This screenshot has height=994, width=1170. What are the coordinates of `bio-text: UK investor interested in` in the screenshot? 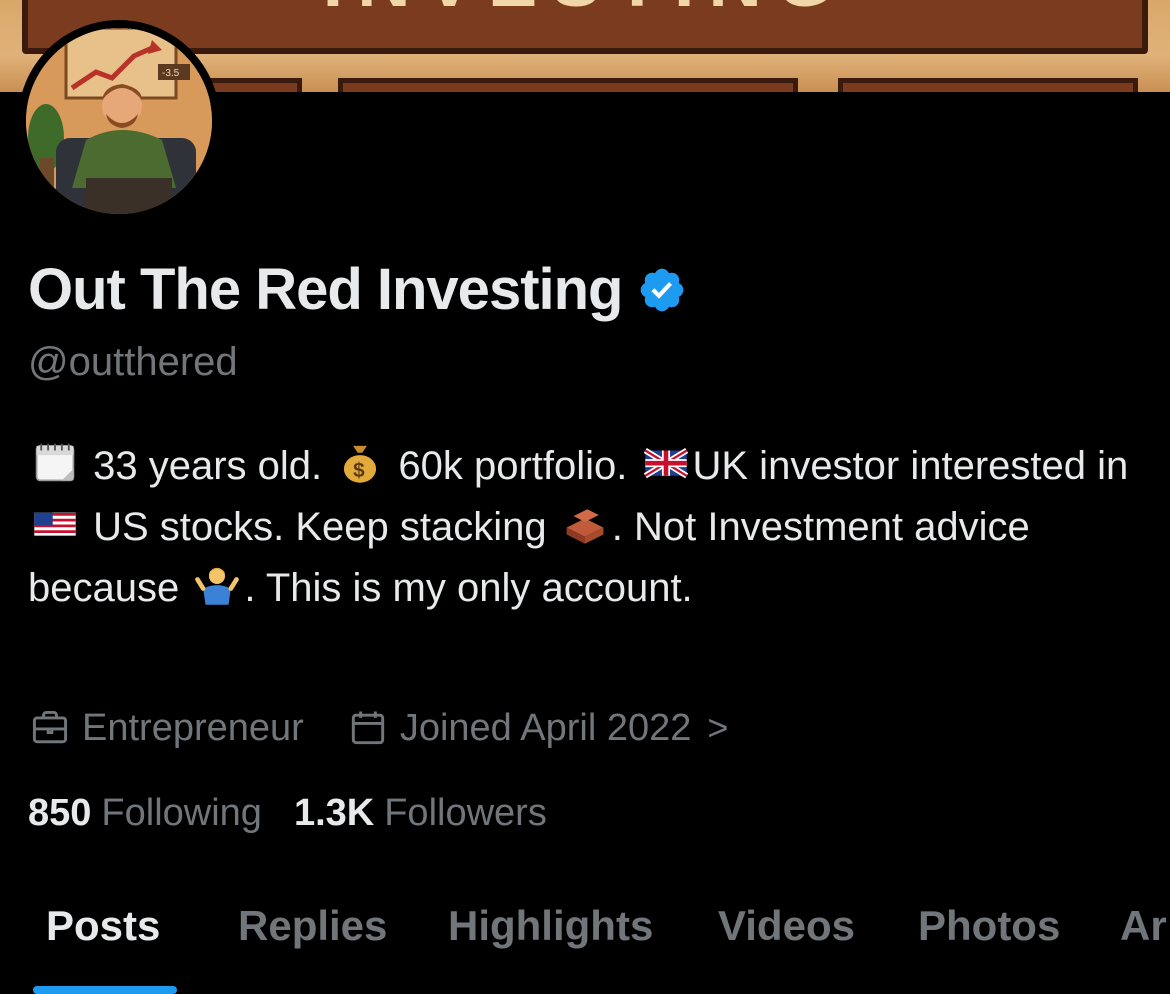 It's located at (910, 466).